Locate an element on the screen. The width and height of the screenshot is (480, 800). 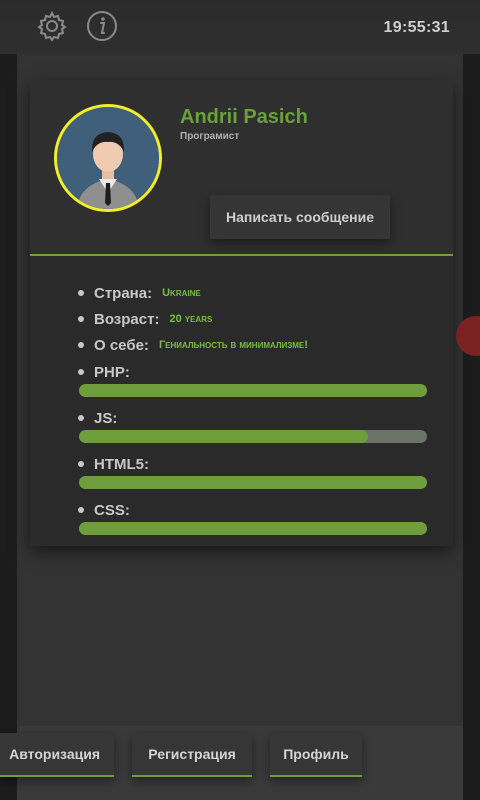
detail-label: Страна: is located at coordinates (123, 293).